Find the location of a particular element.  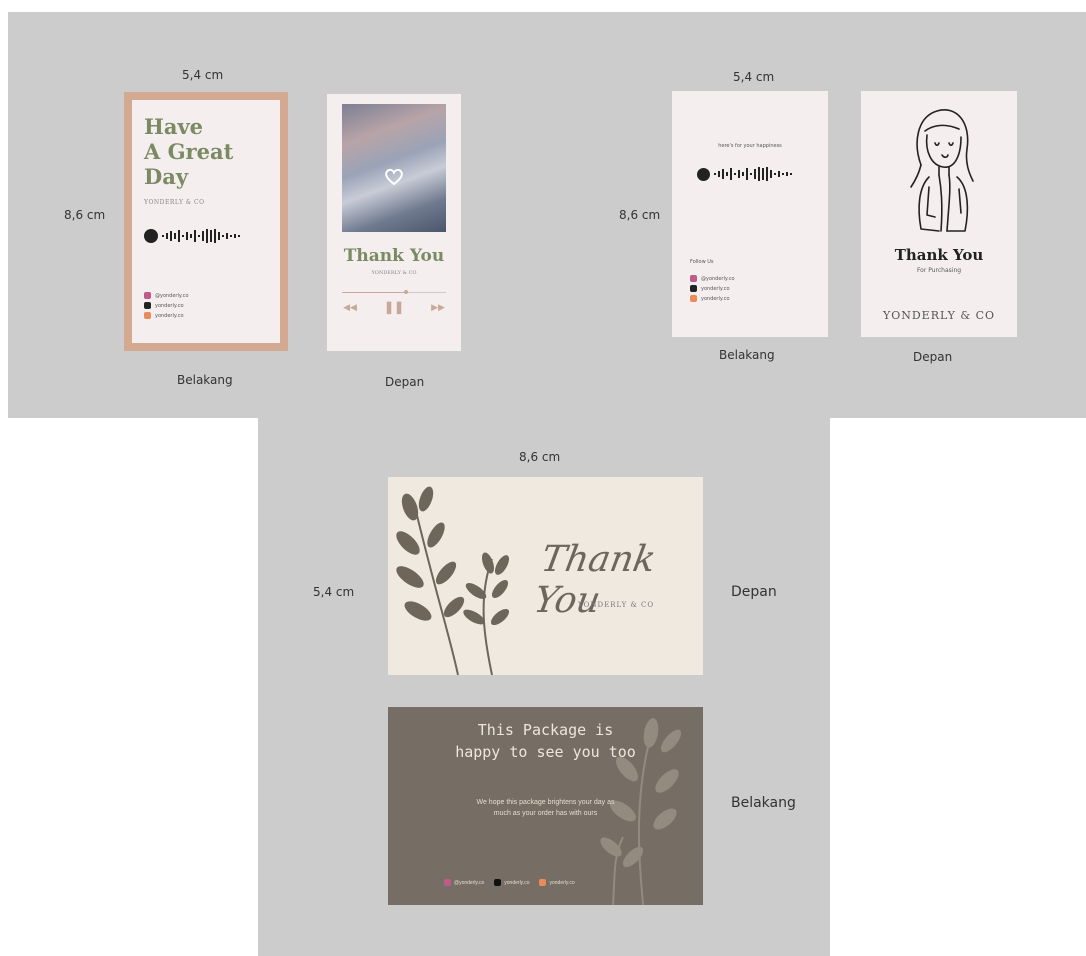

leaf-branch-illustration is located at coordinates (453, 580).